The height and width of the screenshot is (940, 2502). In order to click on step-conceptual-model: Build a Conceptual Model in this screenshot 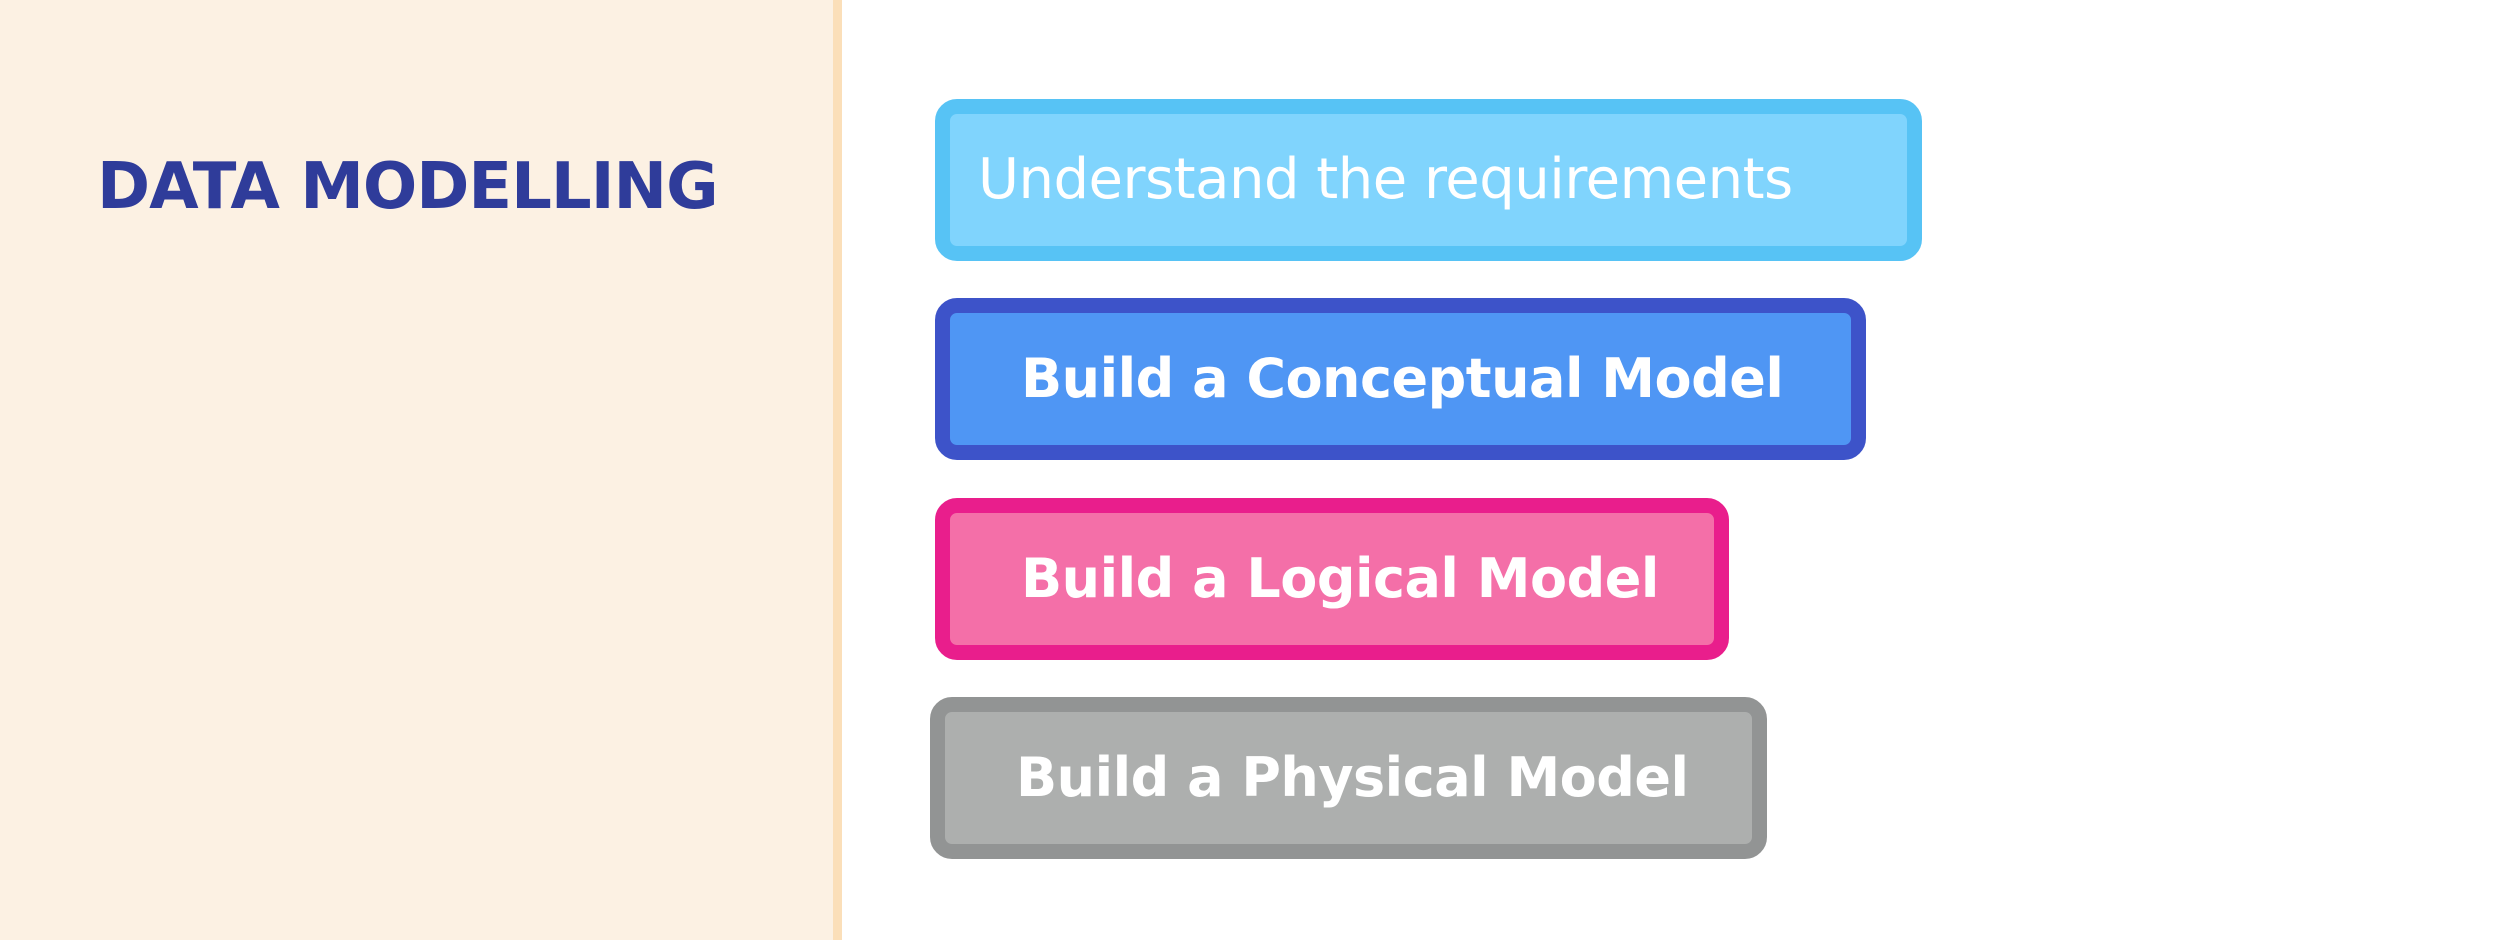, I will do `click(1400, 379)`.